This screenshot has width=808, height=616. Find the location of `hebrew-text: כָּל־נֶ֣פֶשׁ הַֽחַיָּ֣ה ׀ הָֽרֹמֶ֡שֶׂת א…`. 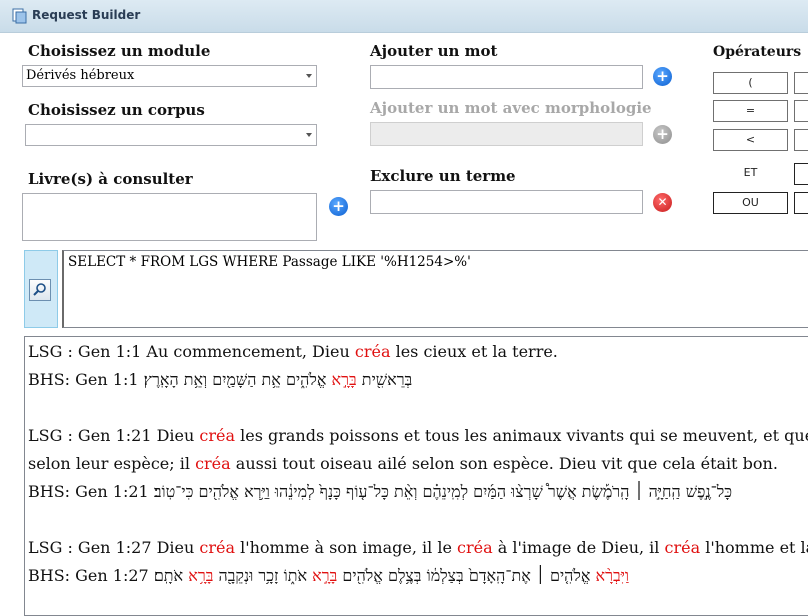

hebrew-text: כָּל־נֶ֣פֶשׁ הַֽחַיָּ֣ה ׀ הָֽרֹמֶ֡שֶׂת א… is located at coordinates (443, 491).